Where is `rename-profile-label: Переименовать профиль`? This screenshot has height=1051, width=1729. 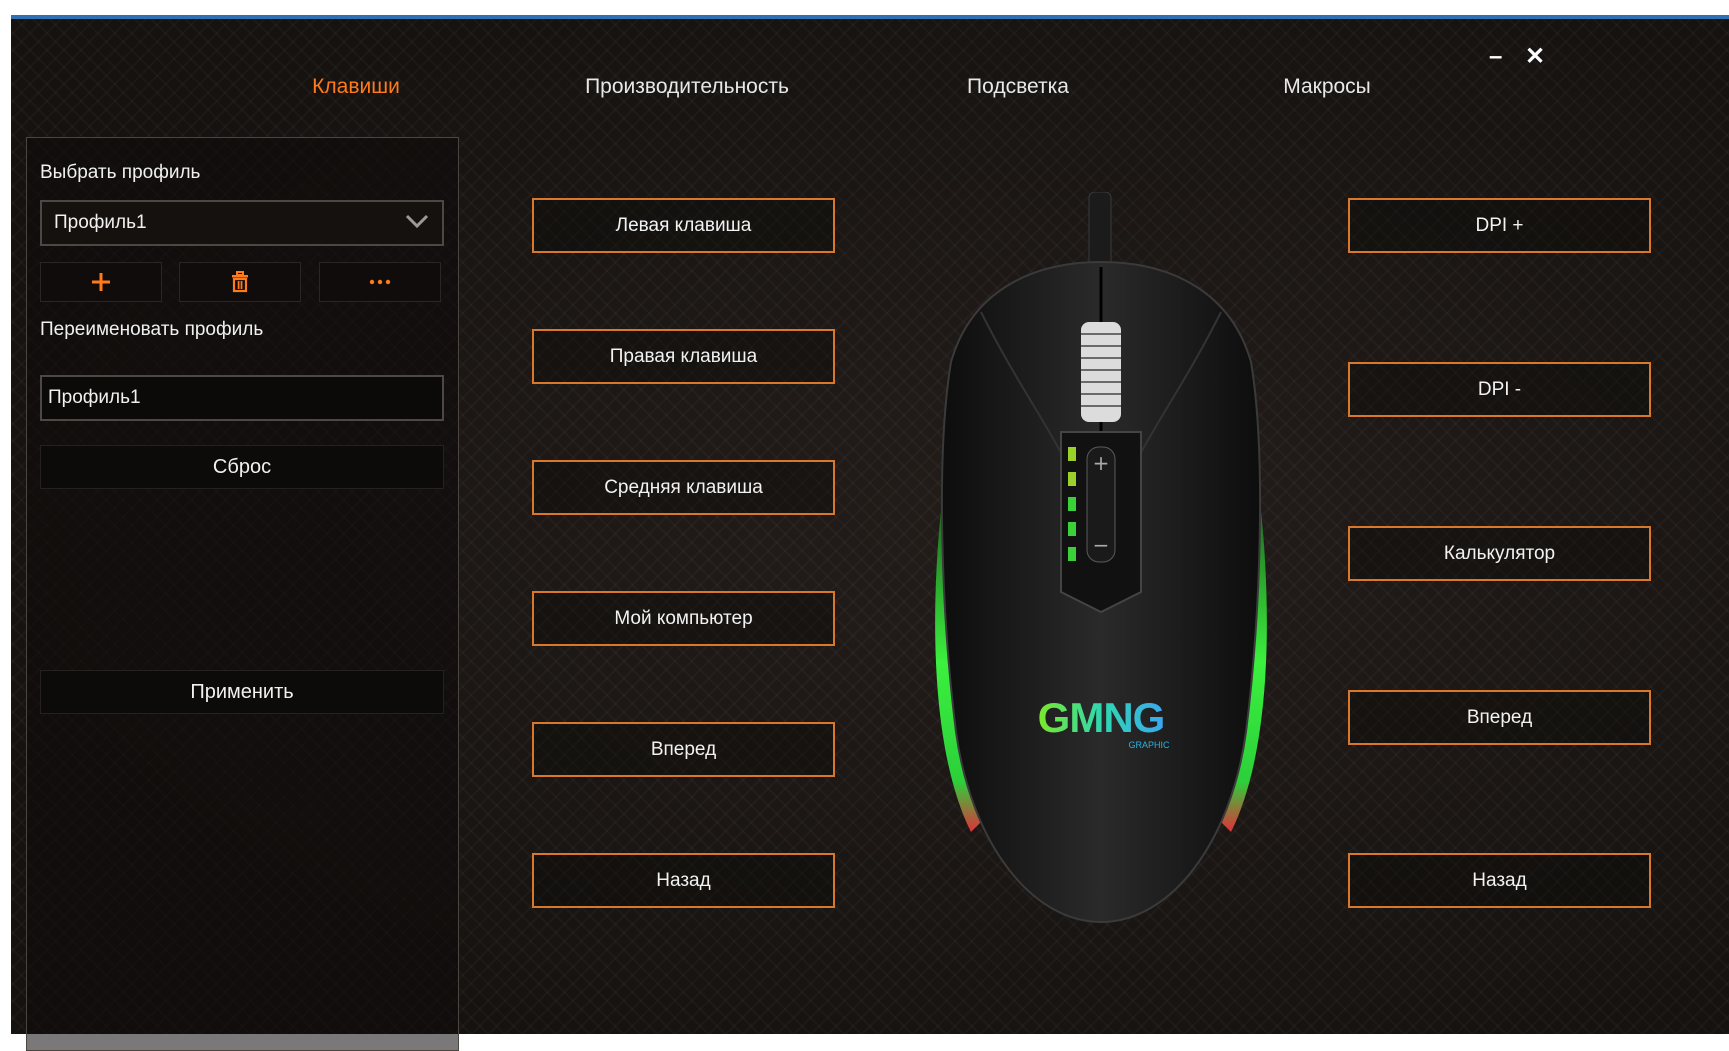
rename-profile-label: Переименовать профиль is located at coordinates (152, 329).